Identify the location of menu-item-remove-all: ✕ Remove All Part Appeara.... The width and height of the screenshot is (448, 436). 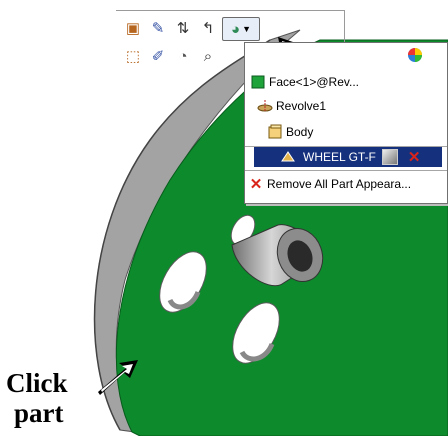
(329, 184).